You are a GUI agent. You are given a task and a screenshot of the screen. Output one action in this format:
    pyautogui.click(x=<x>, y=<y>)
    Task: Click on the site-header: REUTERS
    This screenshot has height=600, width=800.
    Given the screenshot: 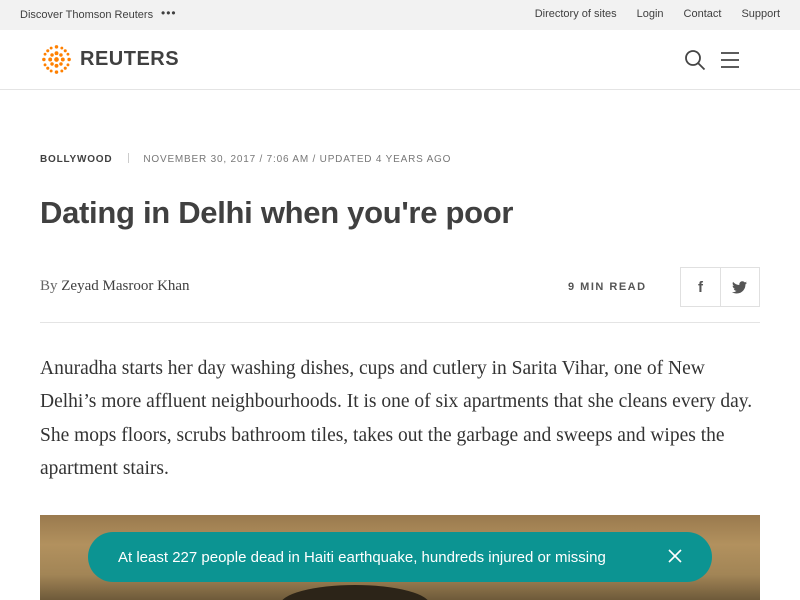 What is the action you would take?
    pyautogui.click(x=400, y=60)
    